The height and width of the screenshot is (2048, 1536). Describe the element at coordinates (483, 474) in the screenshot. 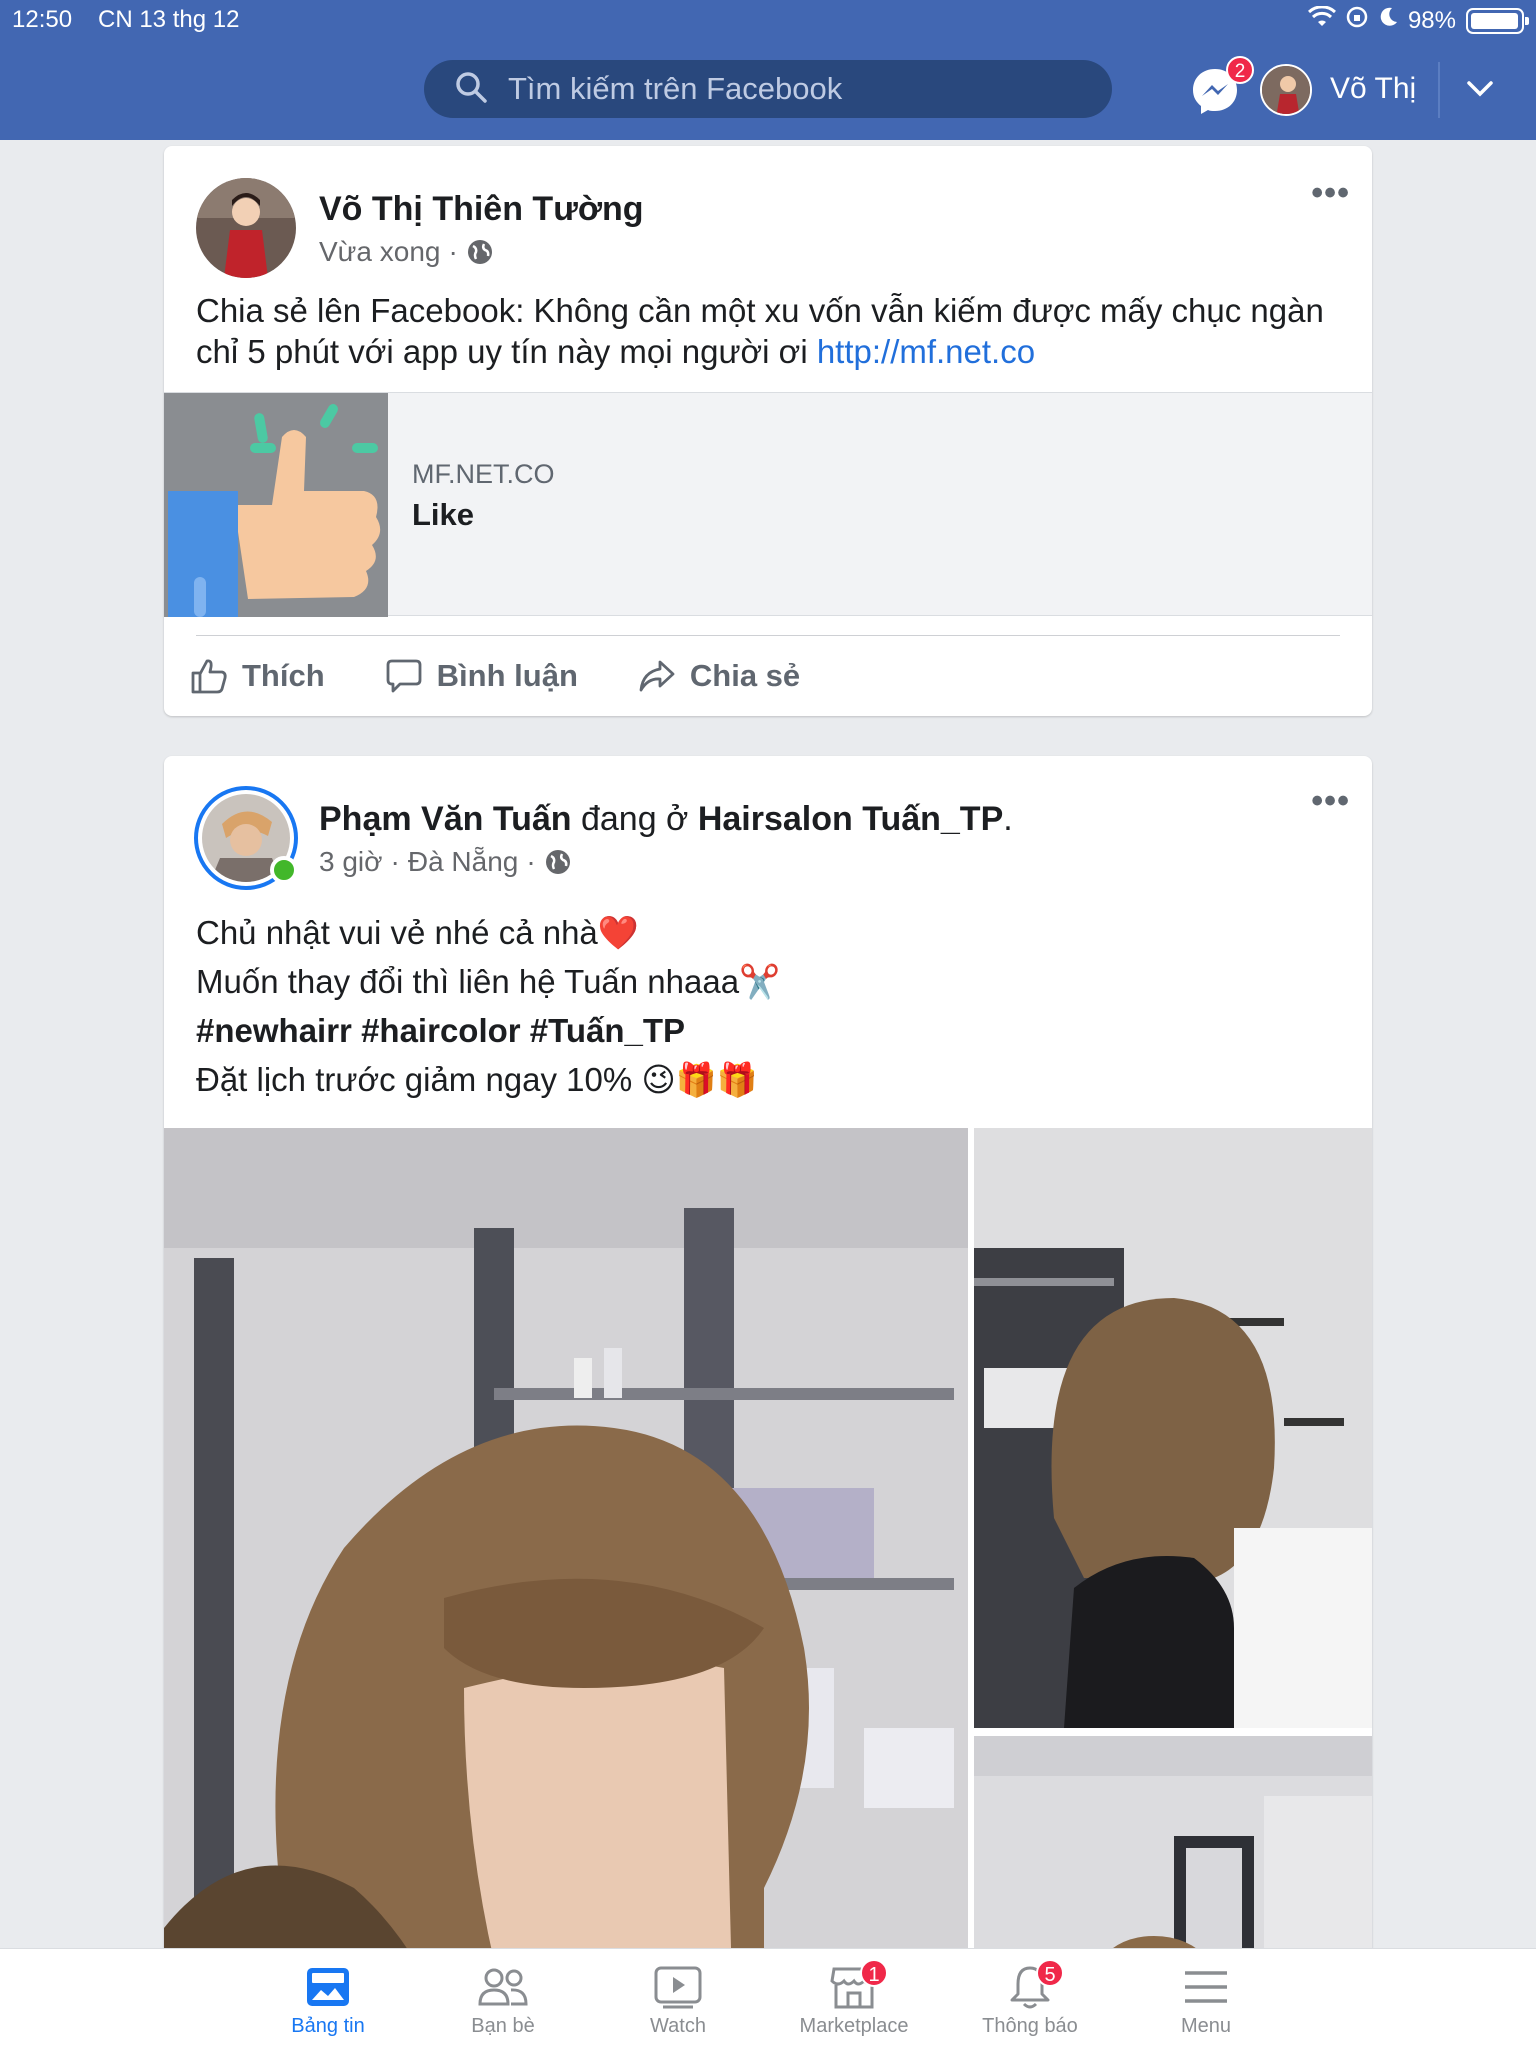

I see `link-preview-domain: MF.NET.CO` at that location.